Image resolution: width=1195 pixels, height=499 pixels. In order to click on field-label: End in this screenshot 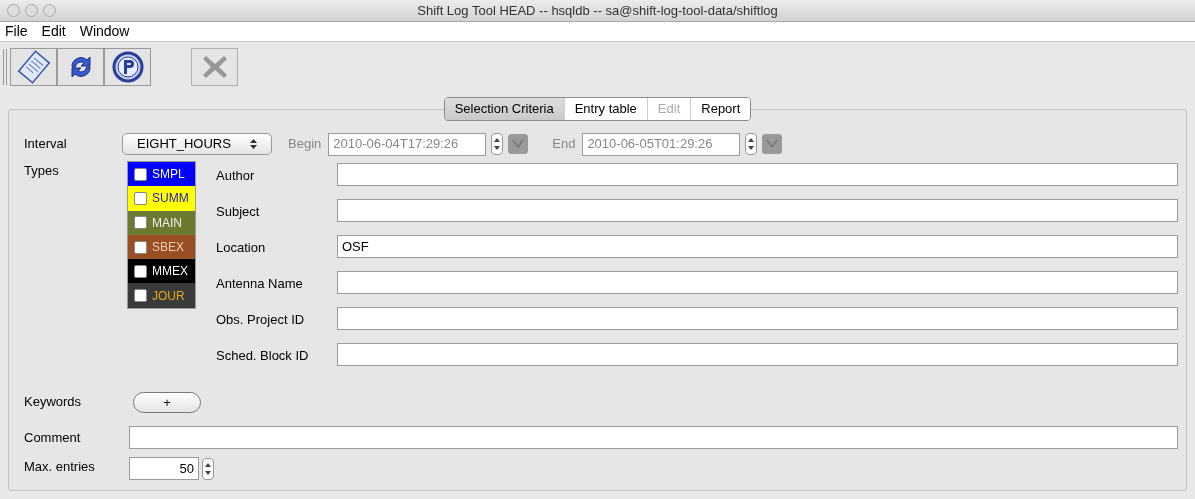, I will do `click(564, 144)`.